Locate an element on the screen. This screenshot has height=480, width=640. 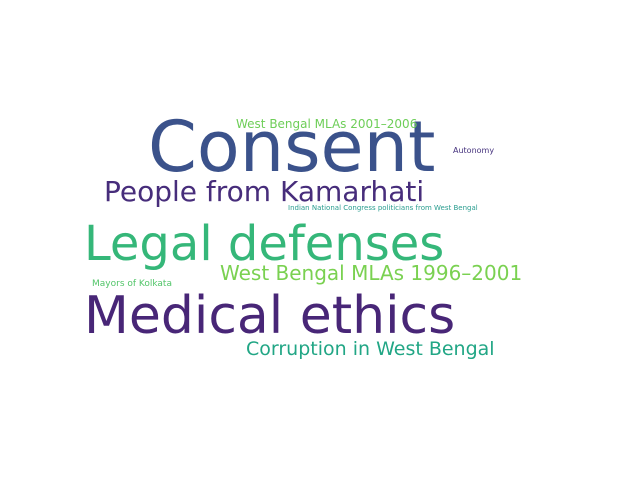
word-medical-ethics: Medical ethics is located at coordinates (270, 316).